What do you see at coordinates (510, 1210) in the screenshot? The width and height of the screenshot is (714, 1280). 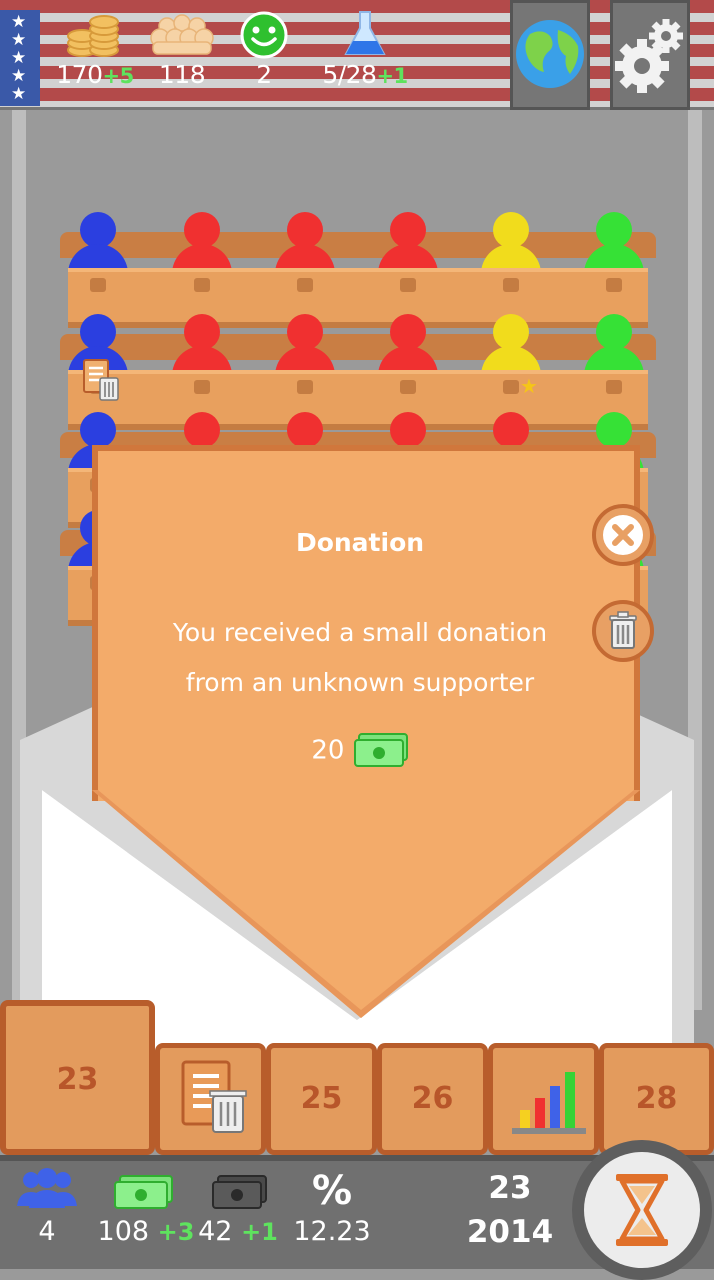 I see `date-display: 23 2014` at bounding box center [510, 1210].